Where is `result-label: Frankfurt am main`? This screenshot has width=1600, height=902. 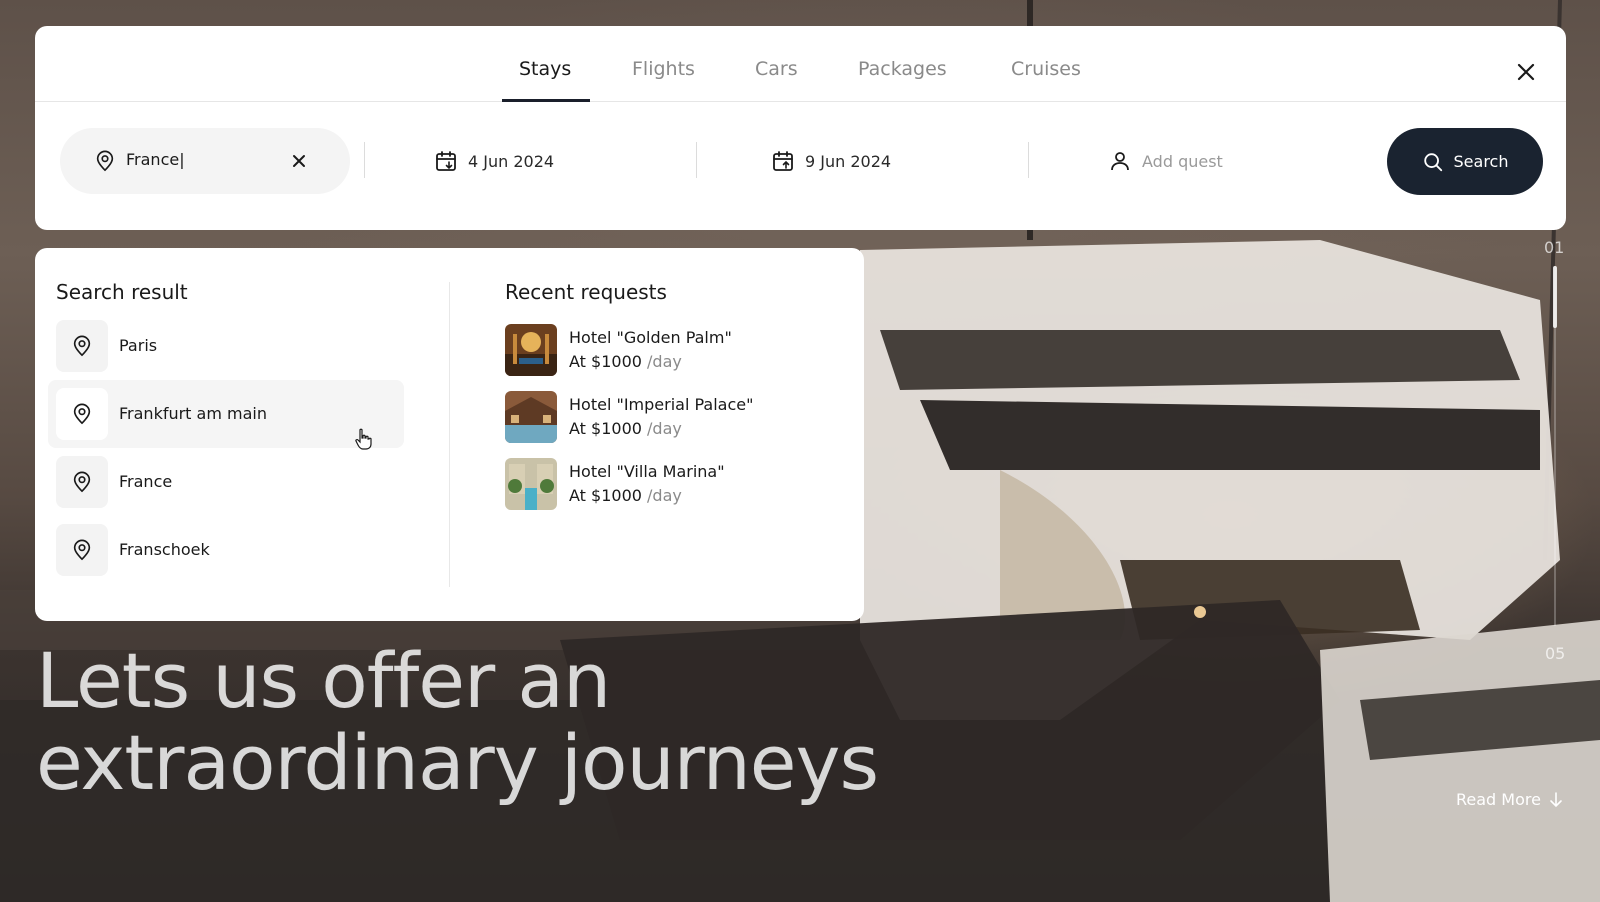 result-label: Frankfurt am main is located at coordinates (193, 413).